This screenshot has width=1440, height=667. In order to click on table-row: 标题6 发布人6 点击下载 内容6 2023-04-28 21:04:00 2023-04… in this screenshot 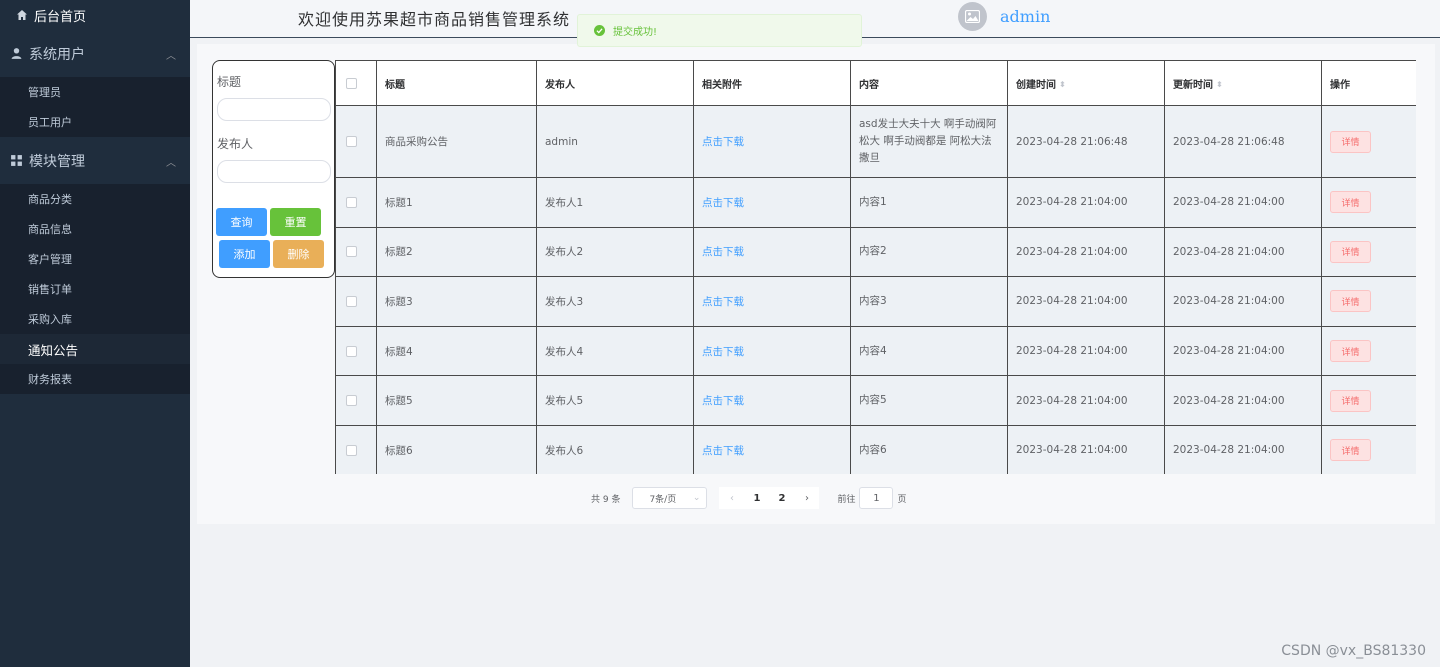, I will do `click(875, 449)`.